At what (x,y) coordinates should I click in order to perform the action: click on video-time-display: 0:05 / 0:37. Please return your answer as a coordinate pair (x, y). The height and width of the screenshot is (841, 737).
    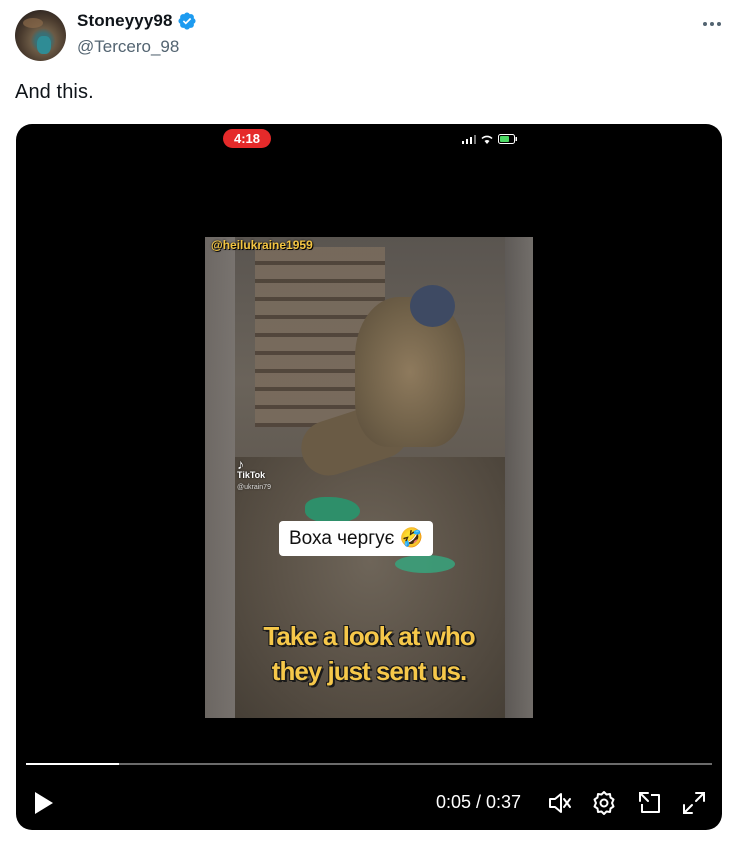
    Looking at the image, I should click on (479, 802).